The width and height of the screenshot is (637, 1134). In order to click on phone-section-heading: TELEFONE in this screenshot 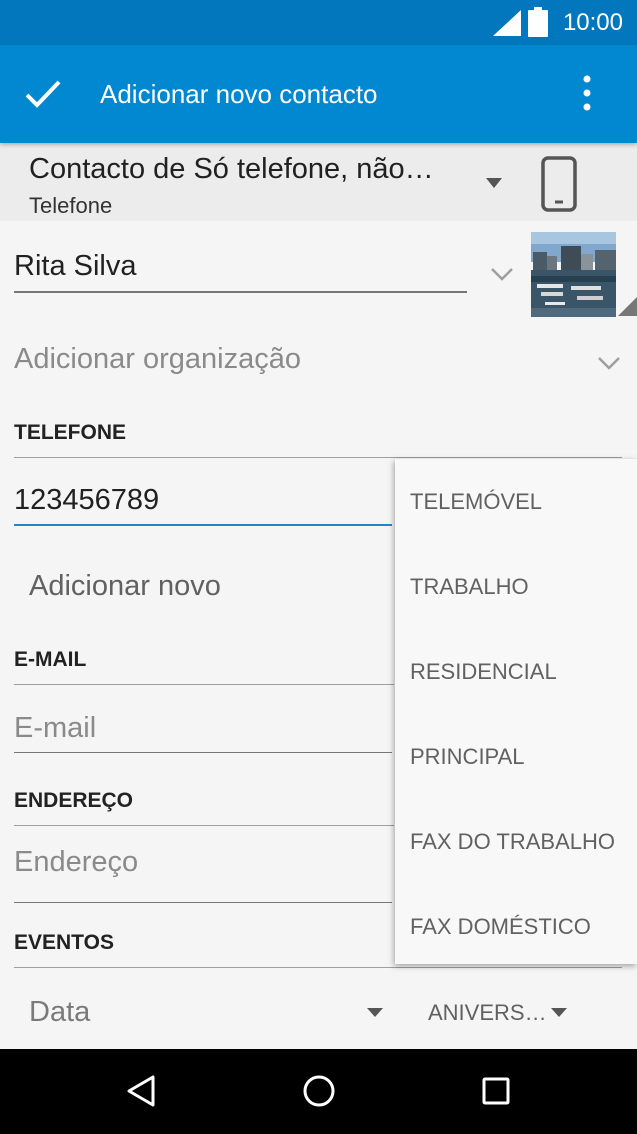, I will do `click(70, 432)`.